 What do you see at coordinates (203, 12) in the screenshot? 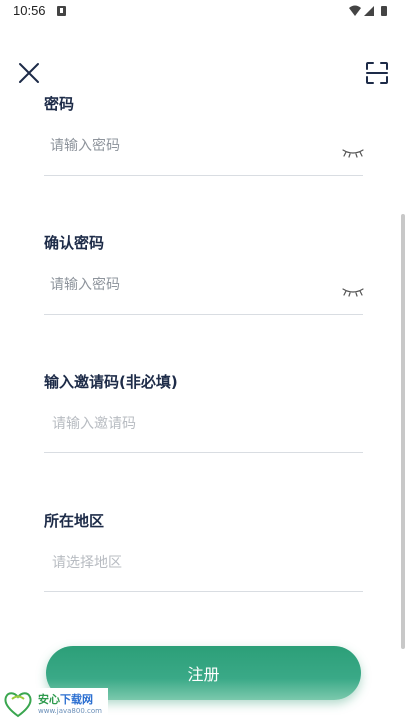
I see `status-bar: 10:56` at bounding box center [203, 12].